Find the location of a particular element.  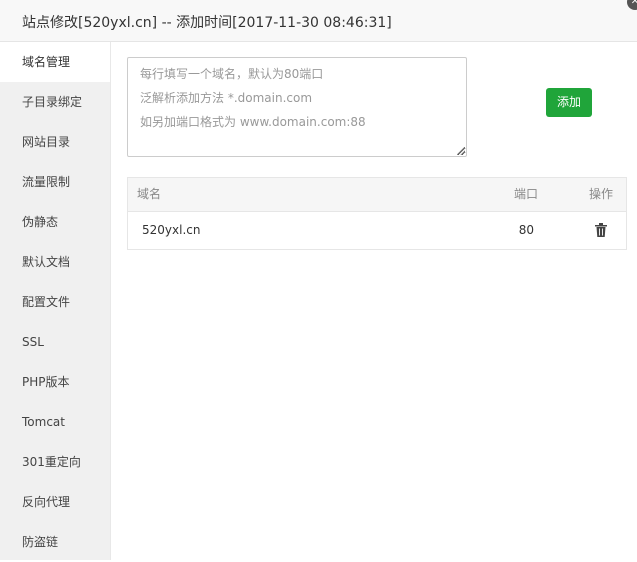

sidebar-item-label: 防盗链 is located at coordinates (40, 542).